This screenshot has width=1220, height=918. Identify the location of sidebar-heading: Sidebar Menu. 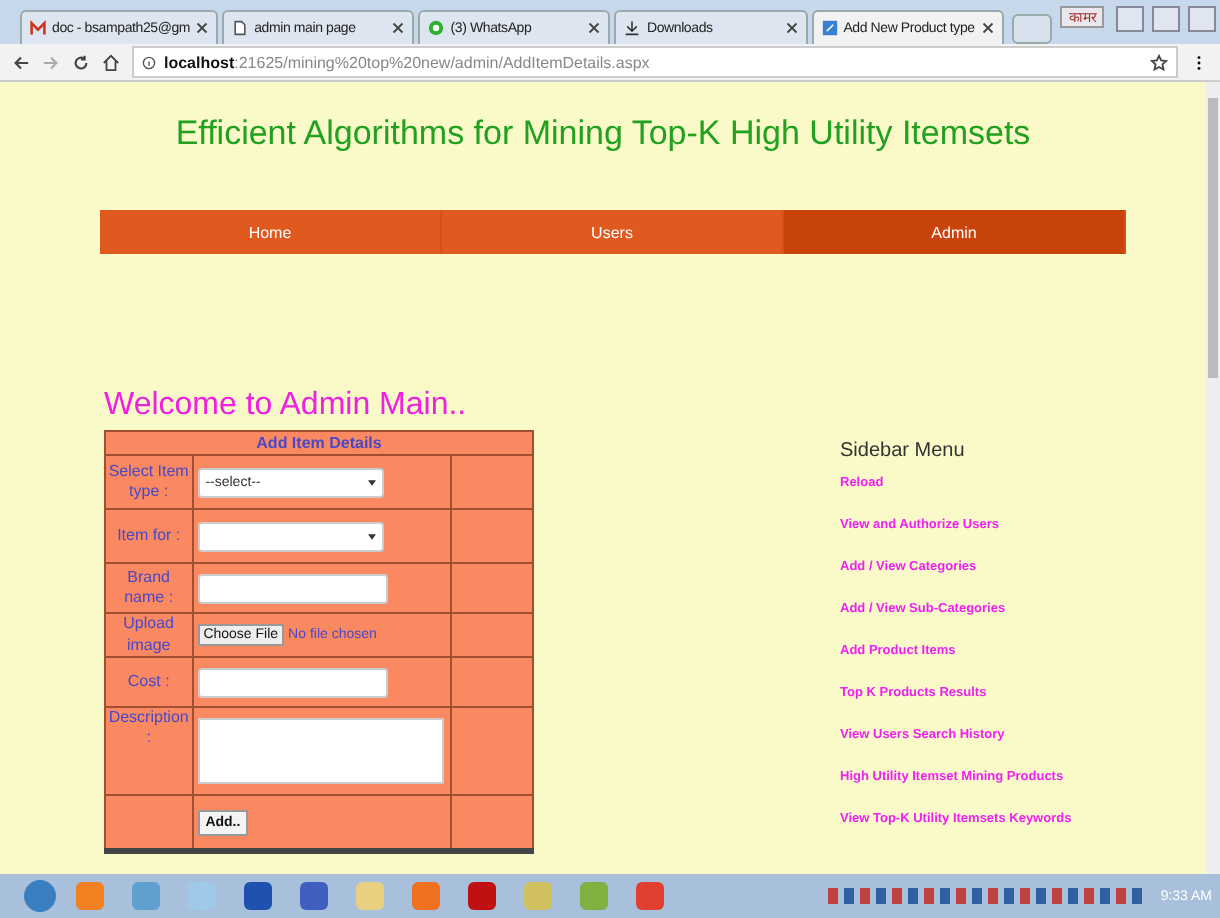
(903, 451).